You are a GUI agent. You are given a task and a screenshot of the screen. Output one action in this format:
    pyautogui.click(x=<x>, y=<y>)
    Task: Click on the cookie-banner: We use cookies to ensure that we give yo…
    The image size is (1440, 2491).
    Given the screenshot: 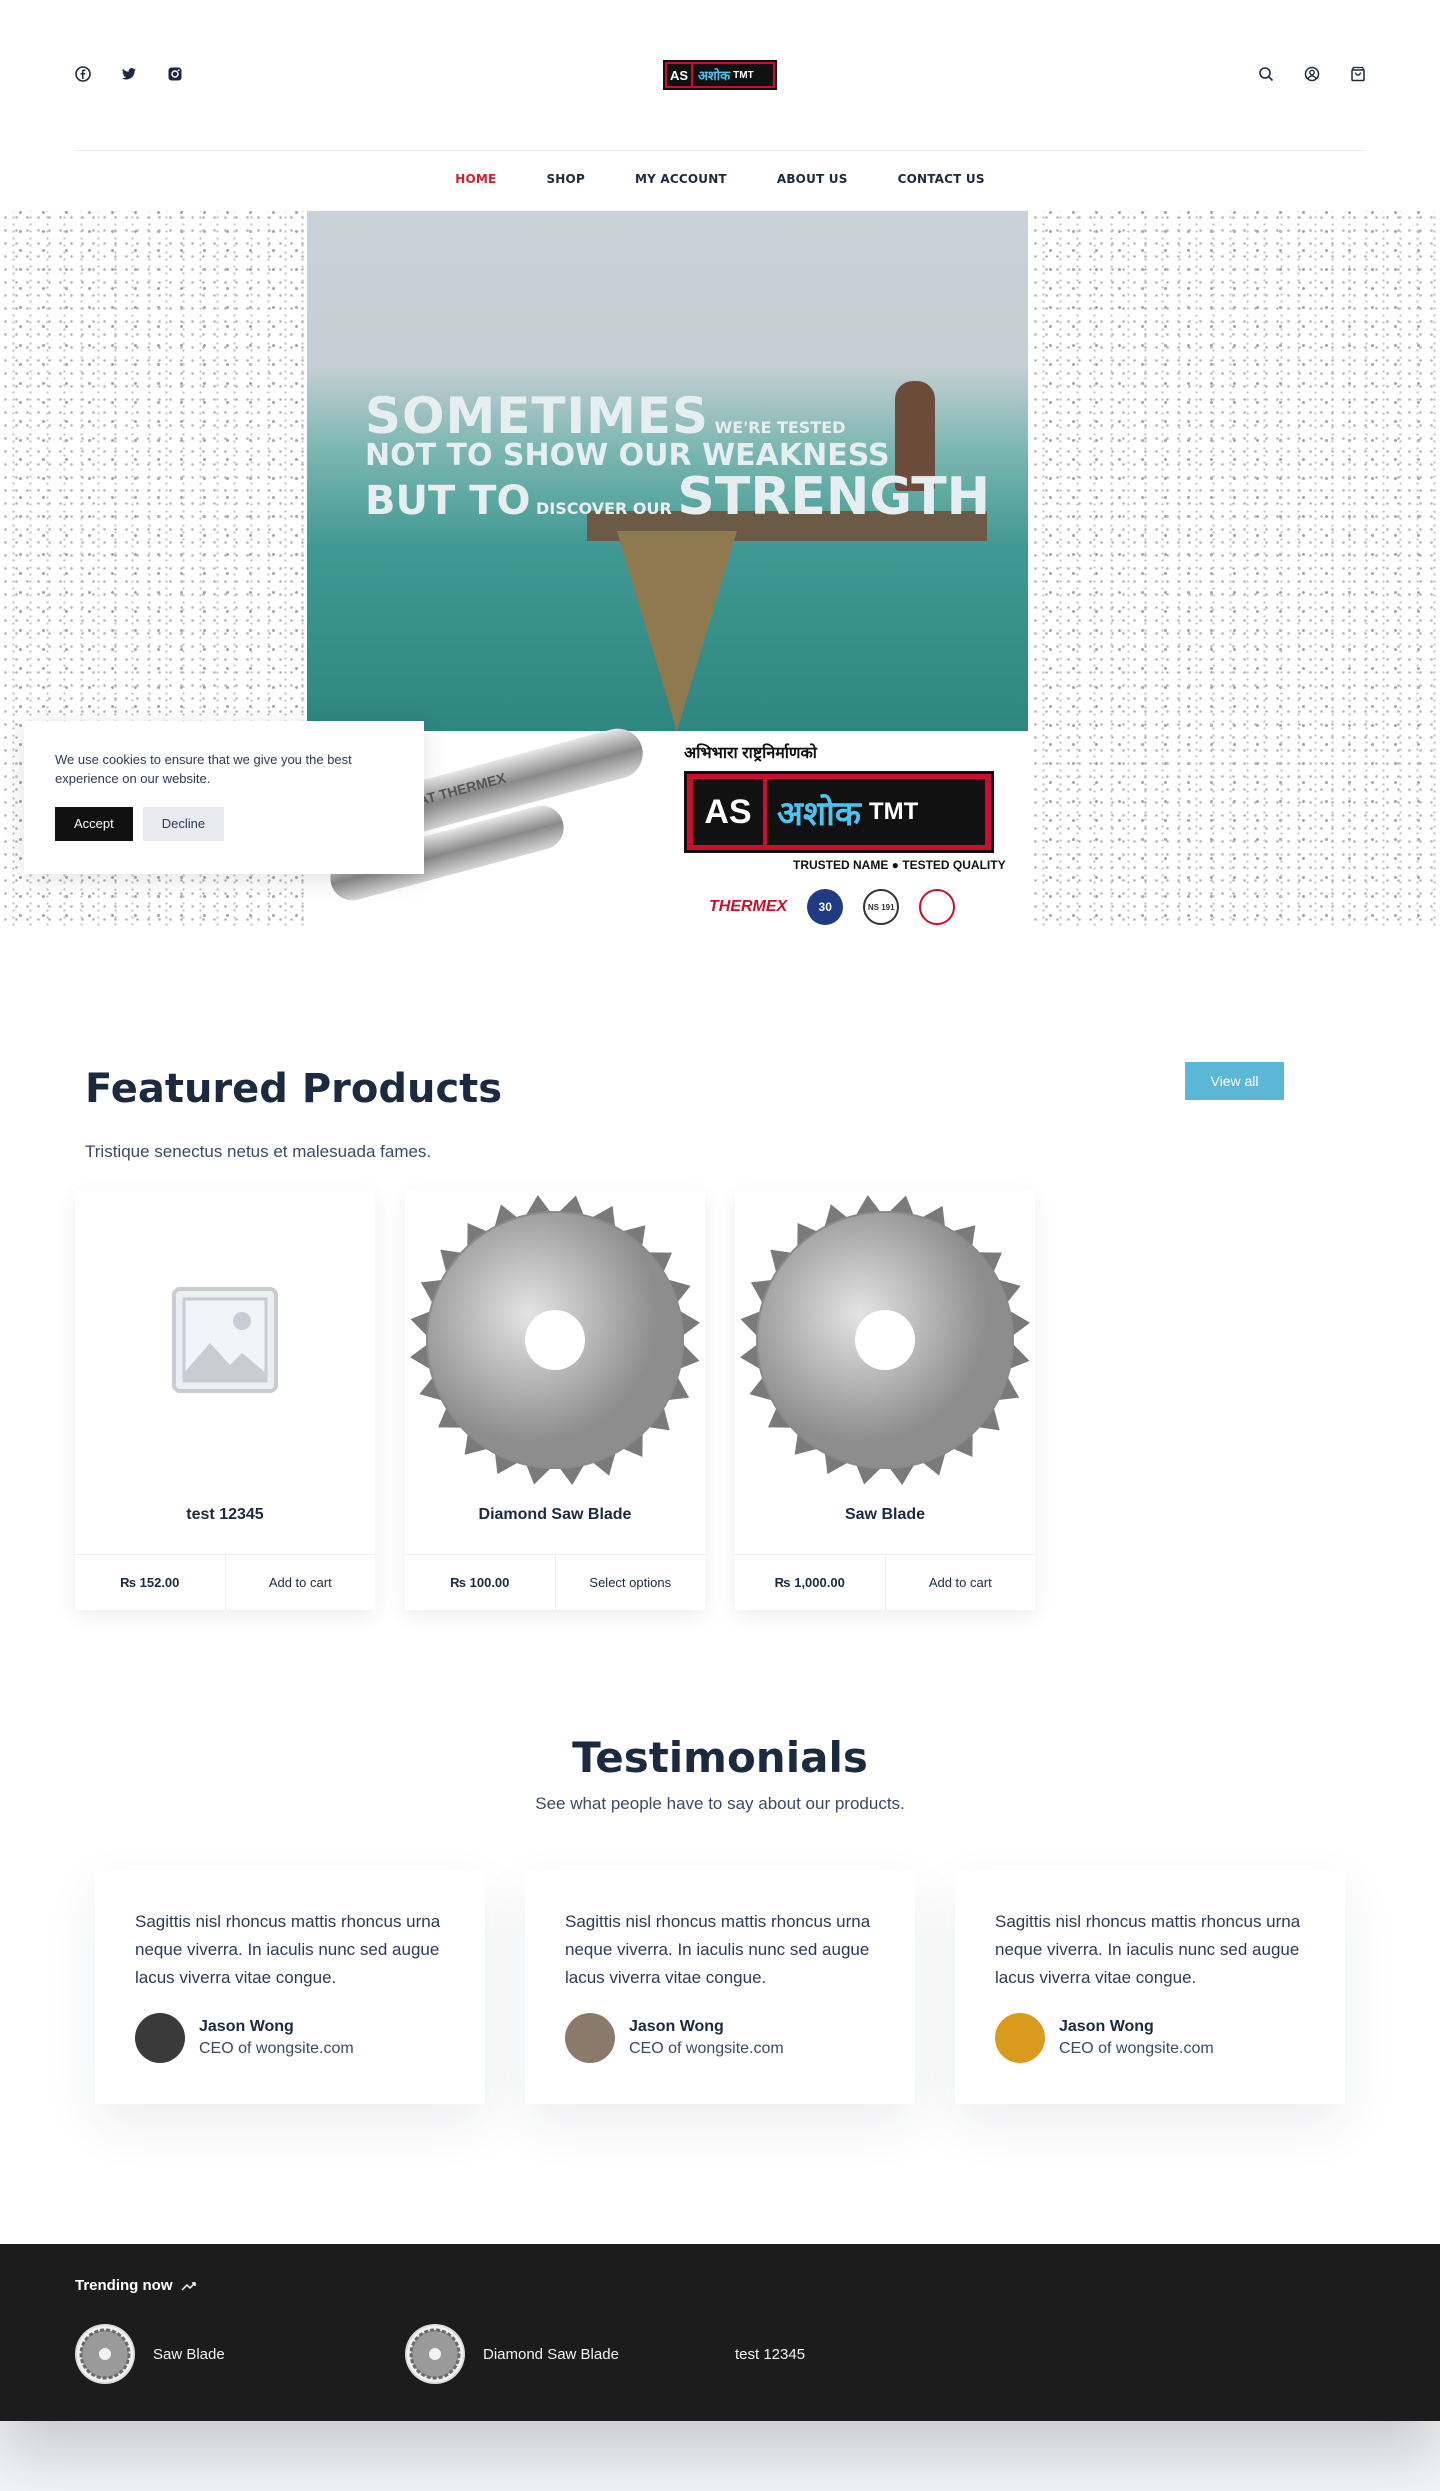 What is the action you would take?
    pyautogui.click(x=224, y=797)
    